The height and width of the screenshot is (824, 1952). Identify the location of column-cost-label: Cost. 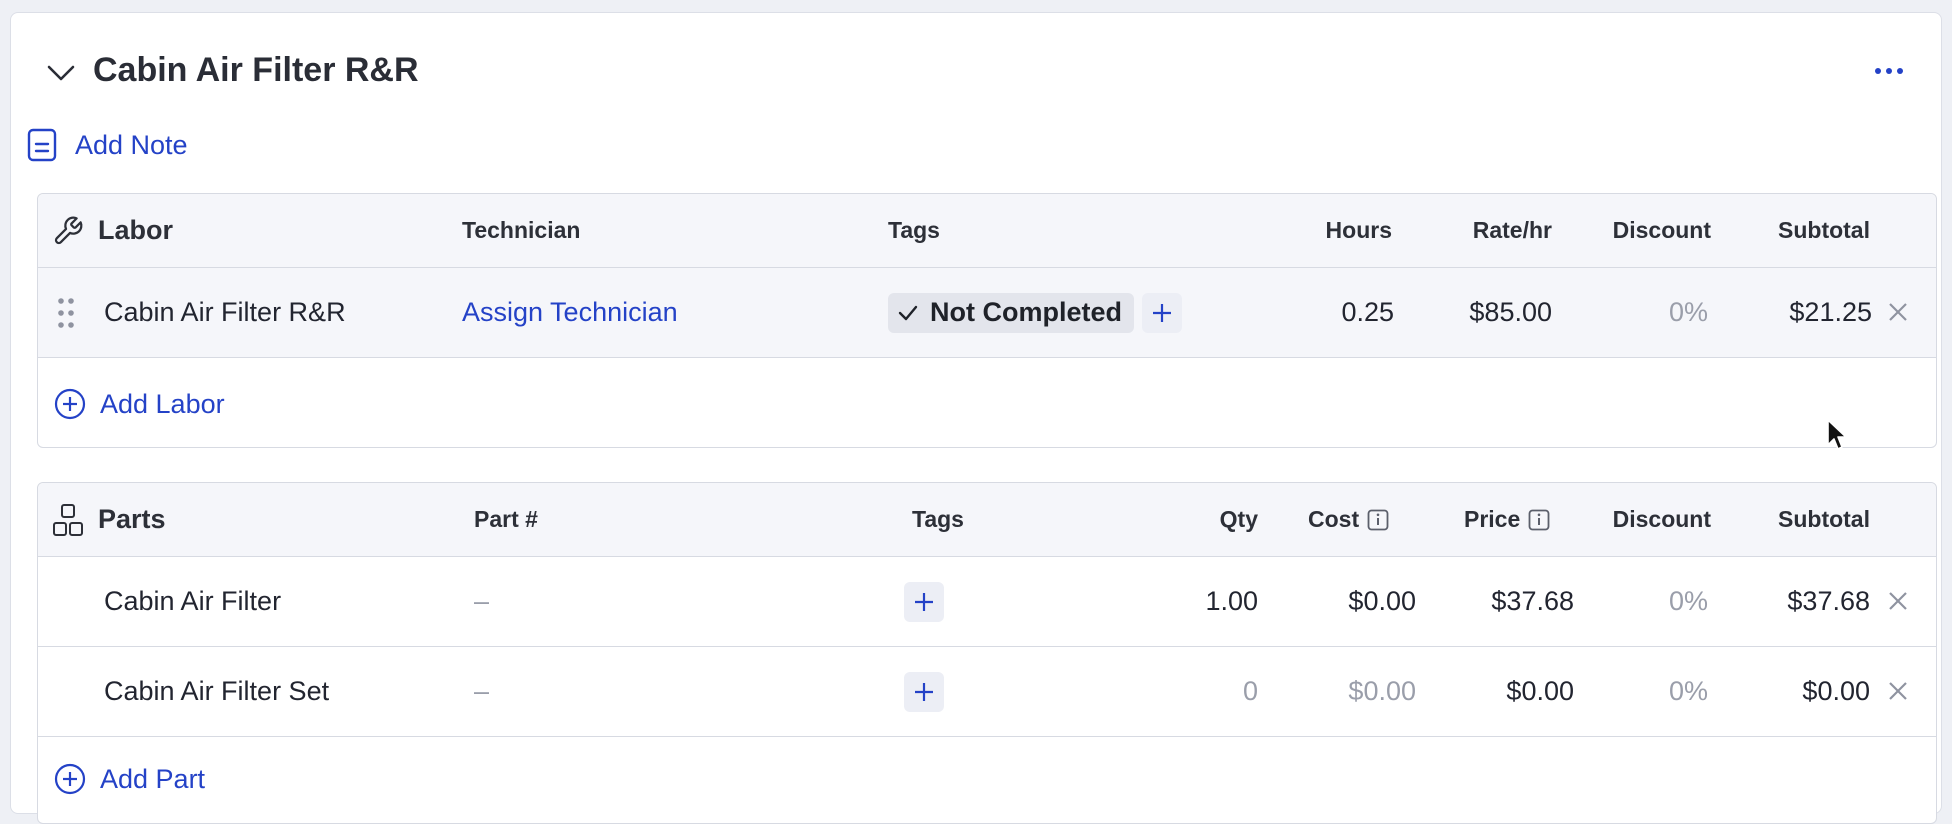
(1334, 519).